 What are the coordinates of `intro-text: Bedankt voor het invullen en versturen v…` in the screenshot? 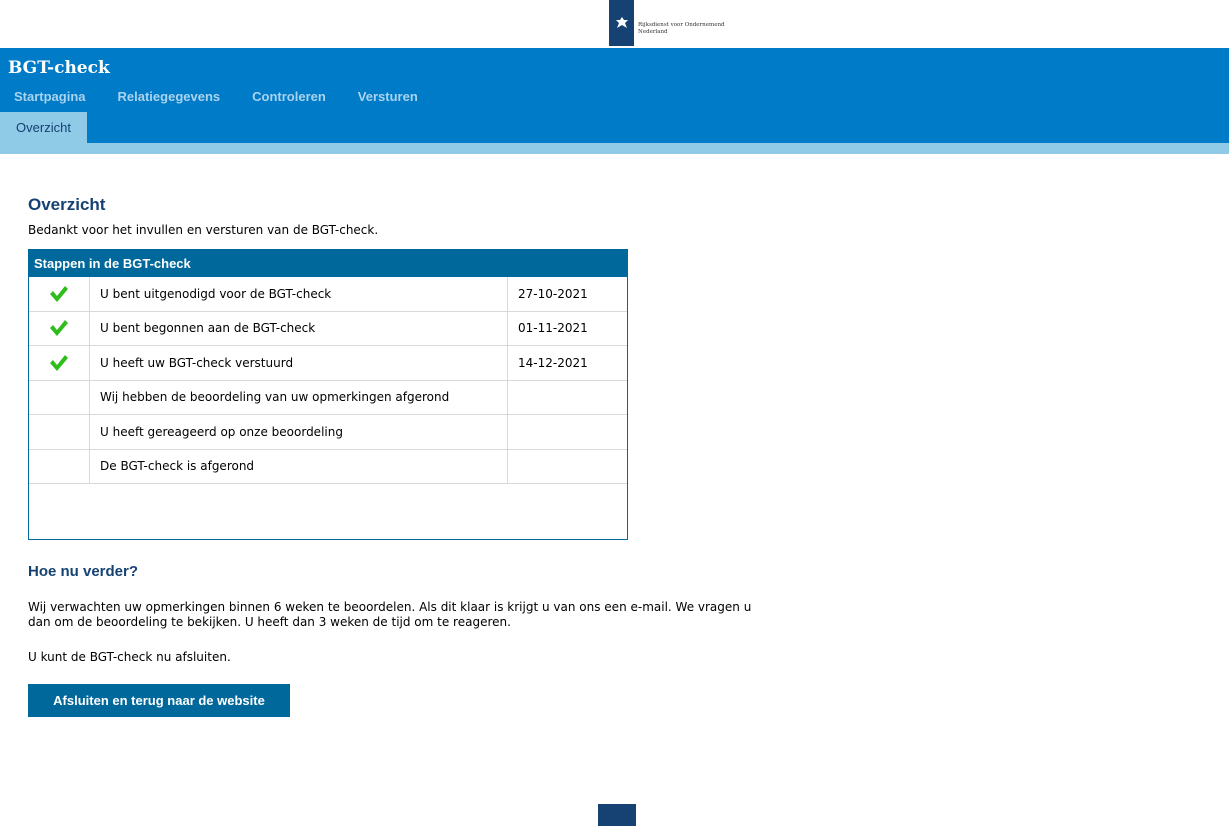 It's located at (203, 230).